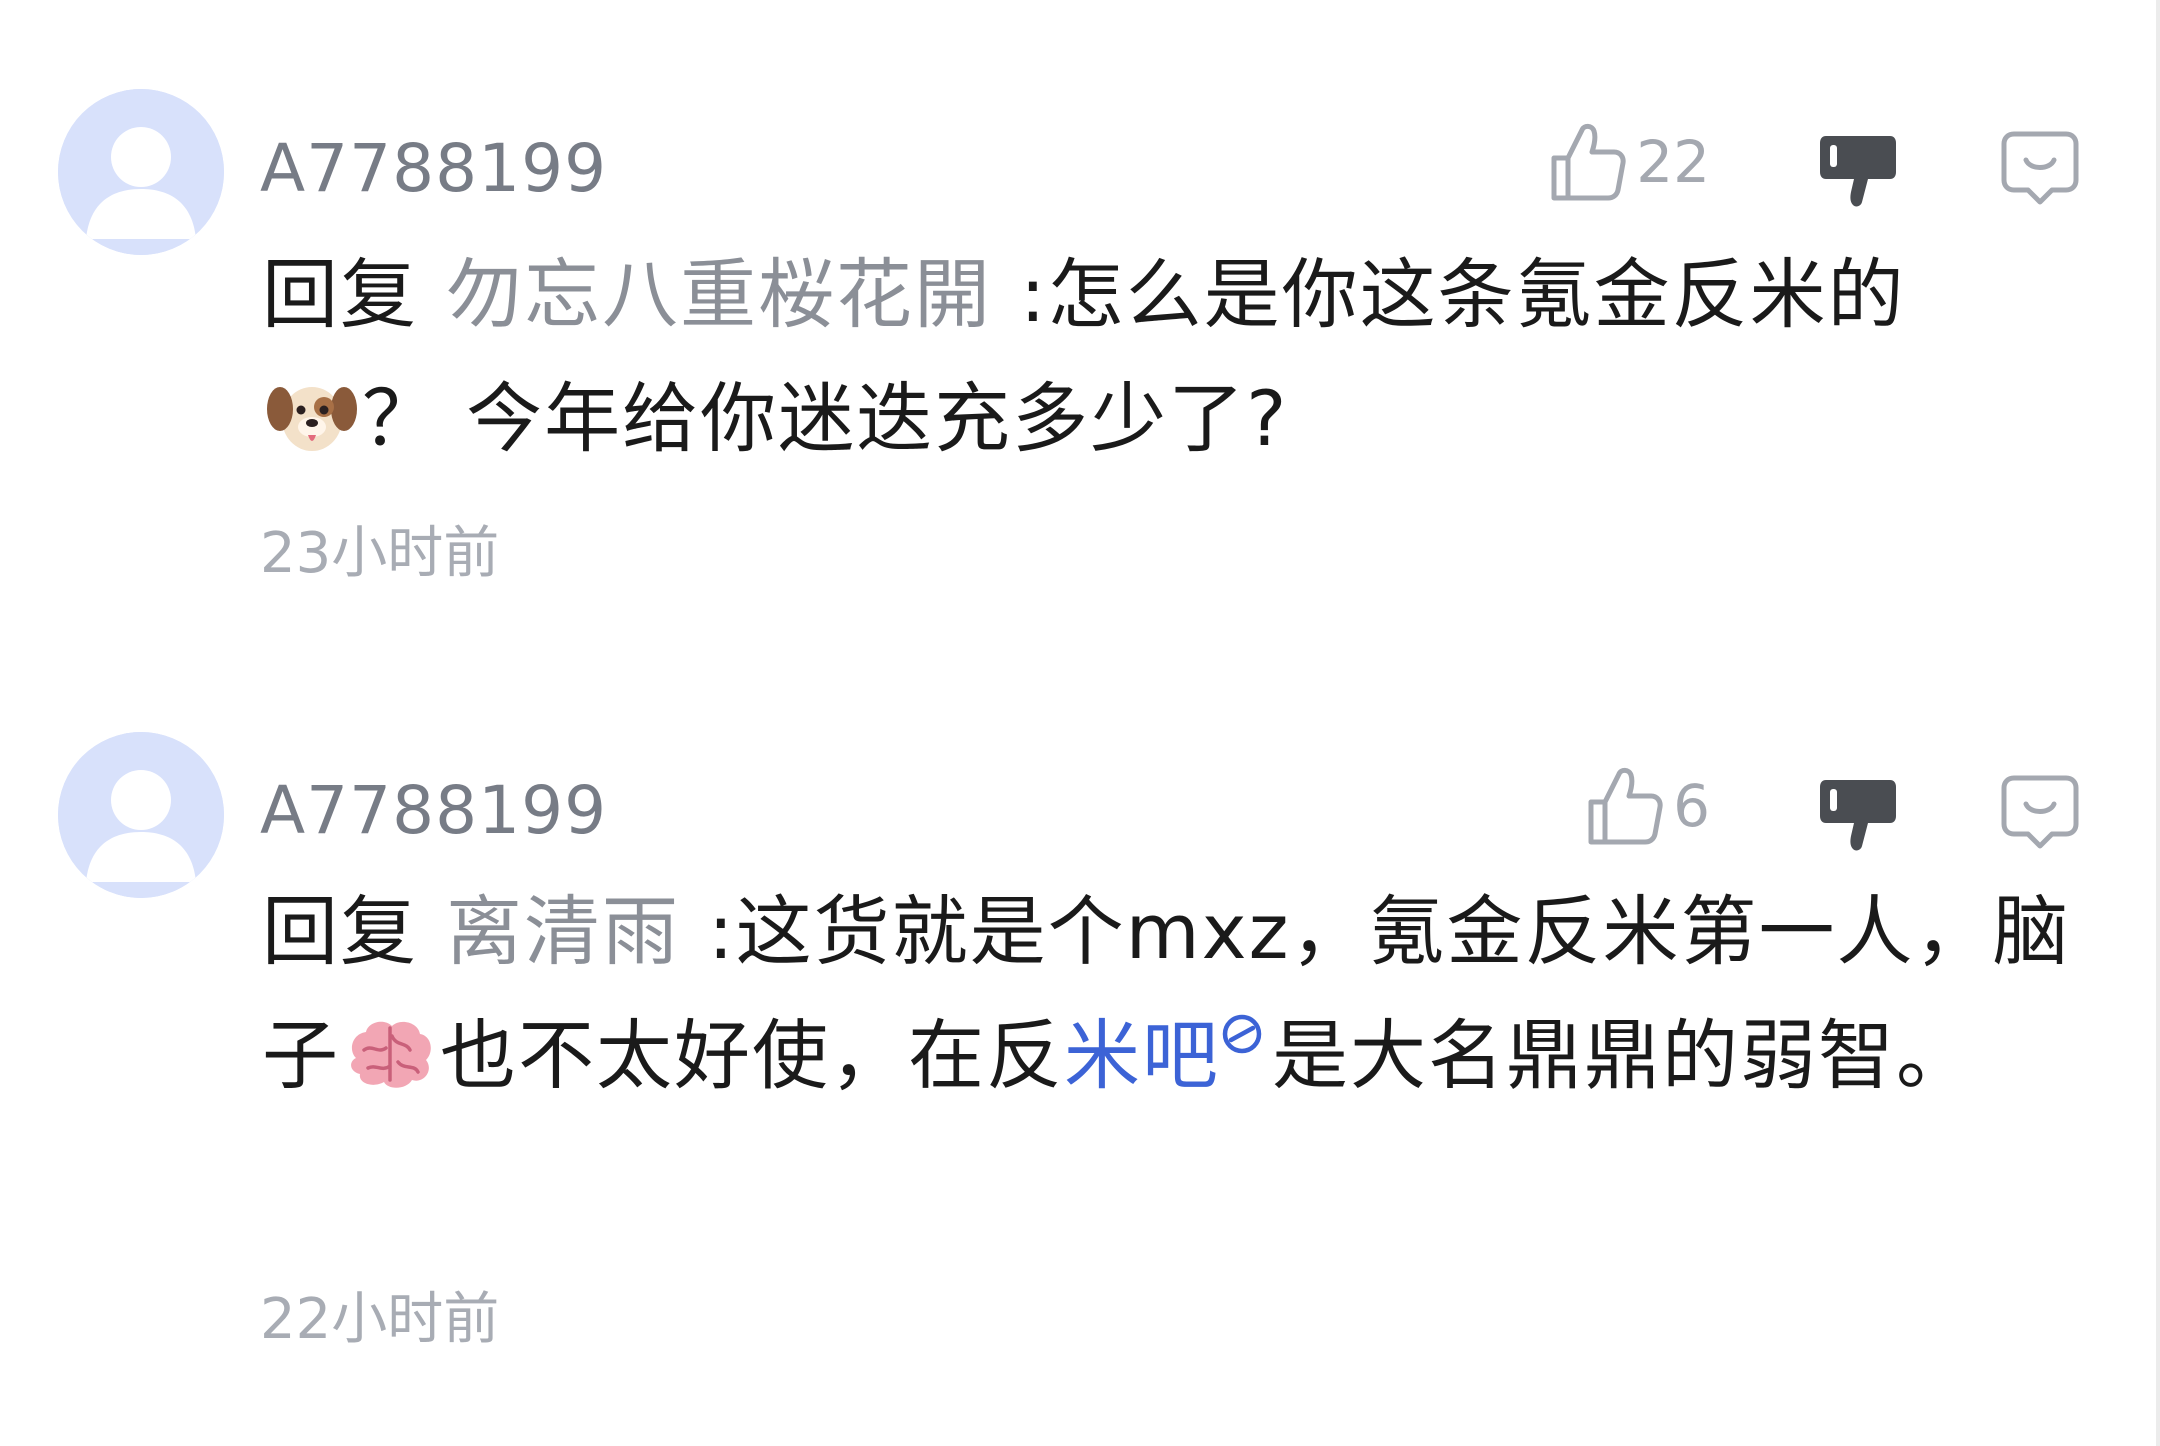 The width and height of the screenshot is (2160, 1446). What do you see at coordinates (752, 1055) in the screenshot?
I see `comment-text: 也不太好使，在反` at bounding box center [752, 1055].